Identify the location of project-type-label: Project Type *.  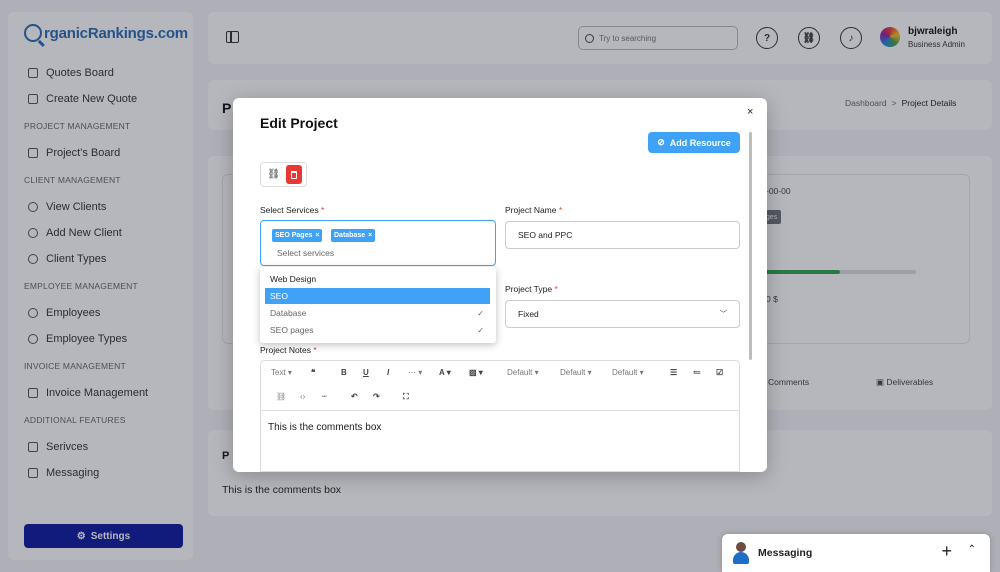
(531, 289).